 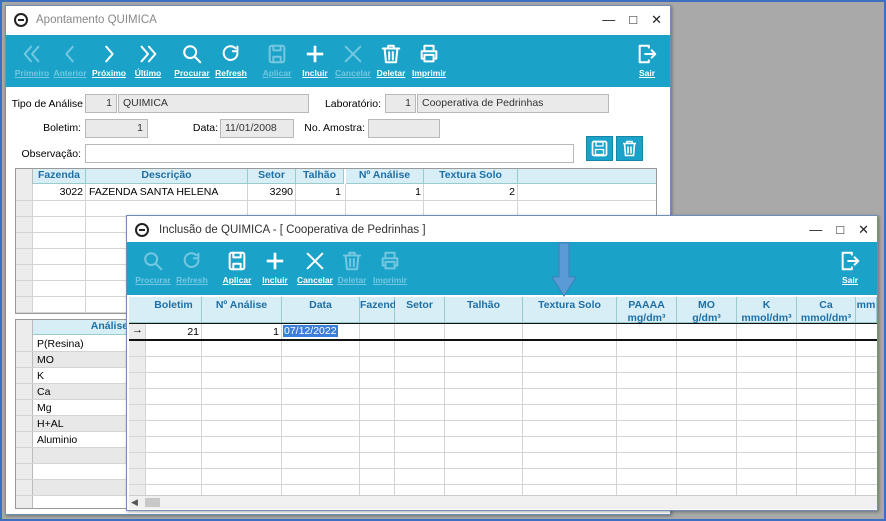 What do you see at coordinates (353, 54) in the screenshot?
I see `cancel-icon` at bounding box center [353, 54].